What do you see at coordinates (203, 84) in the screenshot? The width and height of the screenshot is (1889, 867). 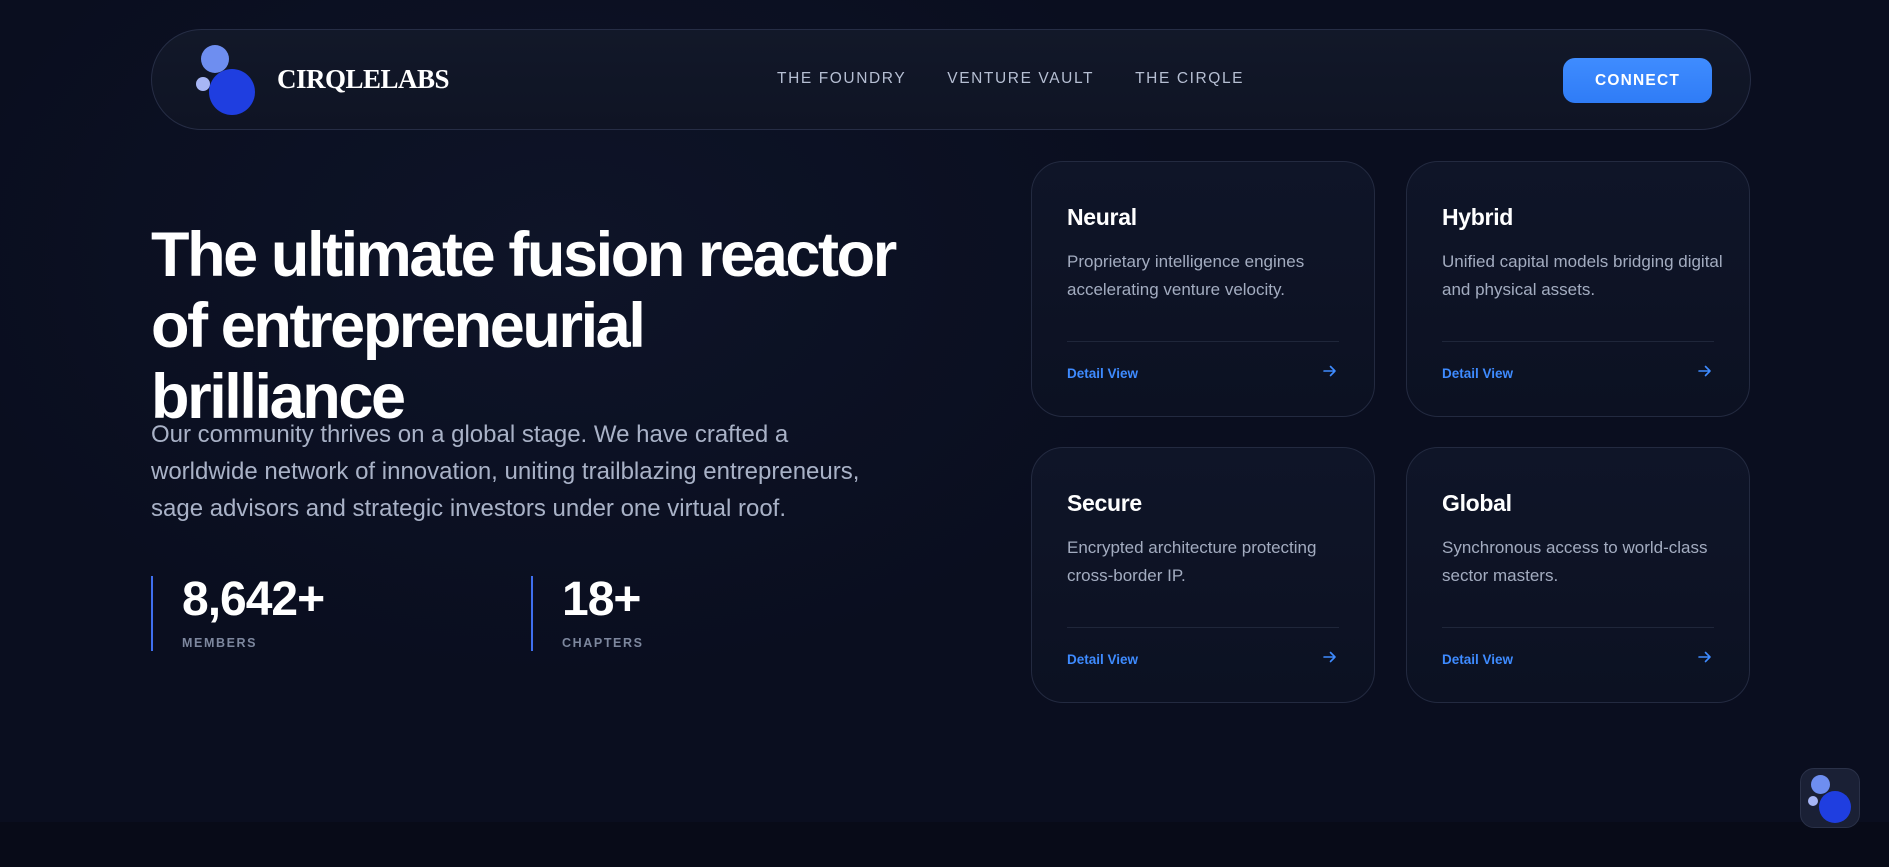 I see `logo-dot-icon` at bounding box center [203, 84].